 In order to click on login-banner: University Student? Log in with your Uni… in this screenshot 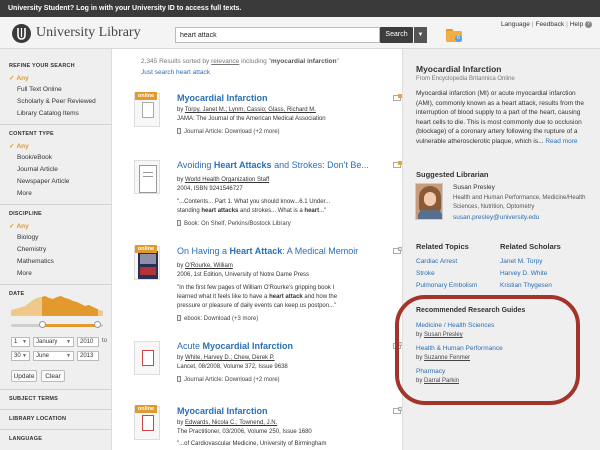, I will do `click(300, 8)`.